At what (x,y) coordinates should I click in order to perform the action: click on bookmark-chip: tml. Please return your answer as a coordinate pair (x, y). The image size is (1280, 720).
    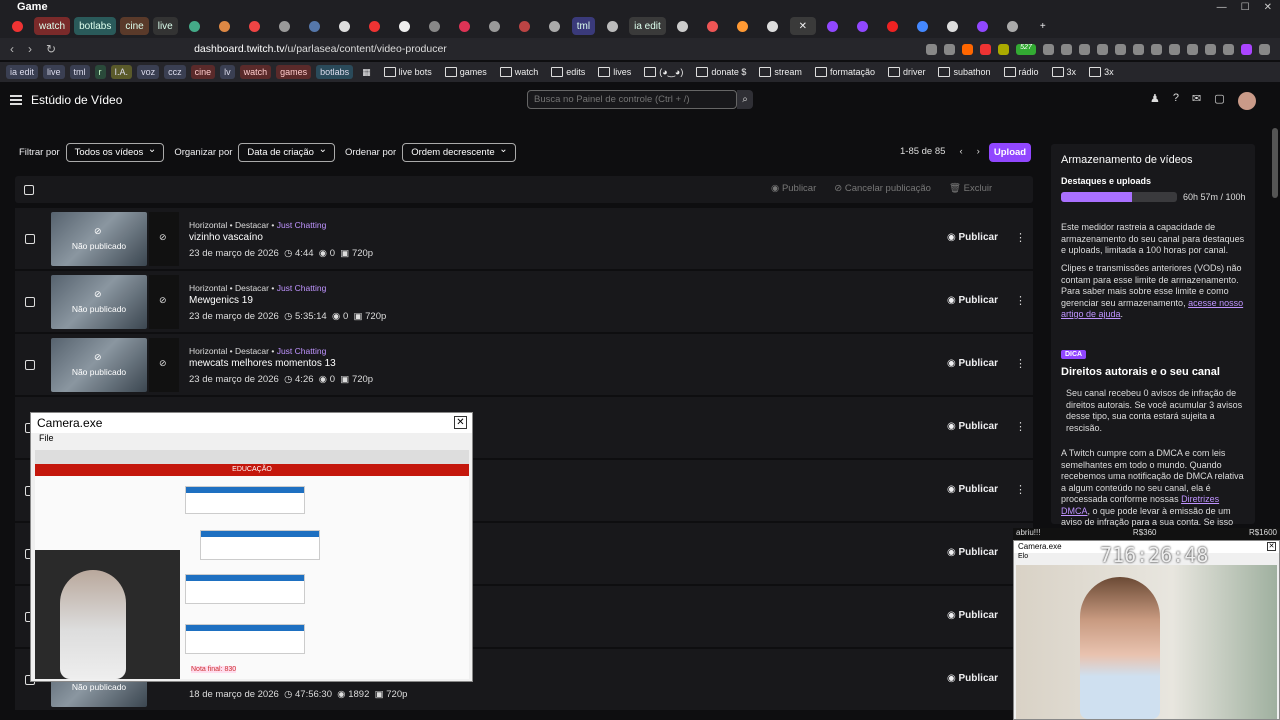
    Looking at the image, I should click on (79, 72).